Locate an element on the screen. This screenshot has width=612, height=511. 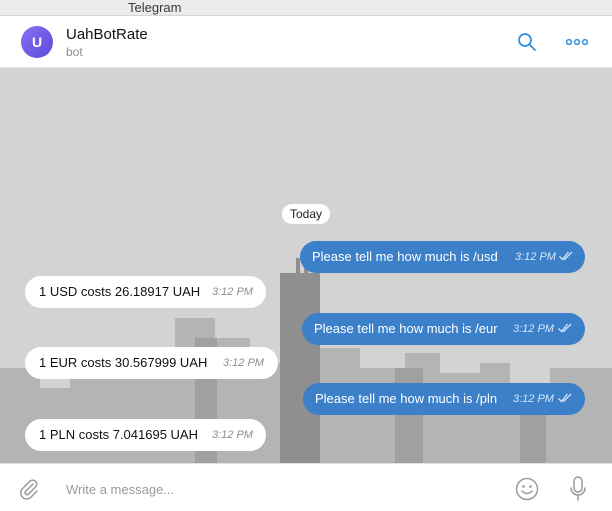
voice-message-button is located at coordinates (578, 491).